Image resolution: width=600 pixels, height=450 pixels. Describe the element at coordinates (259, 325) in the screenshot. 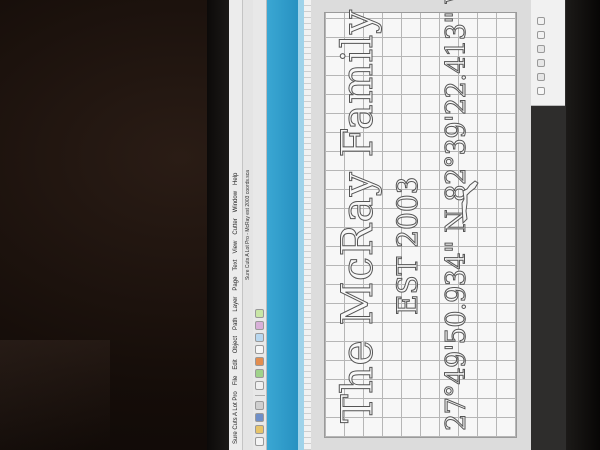

I see `weld-icon` at that location.